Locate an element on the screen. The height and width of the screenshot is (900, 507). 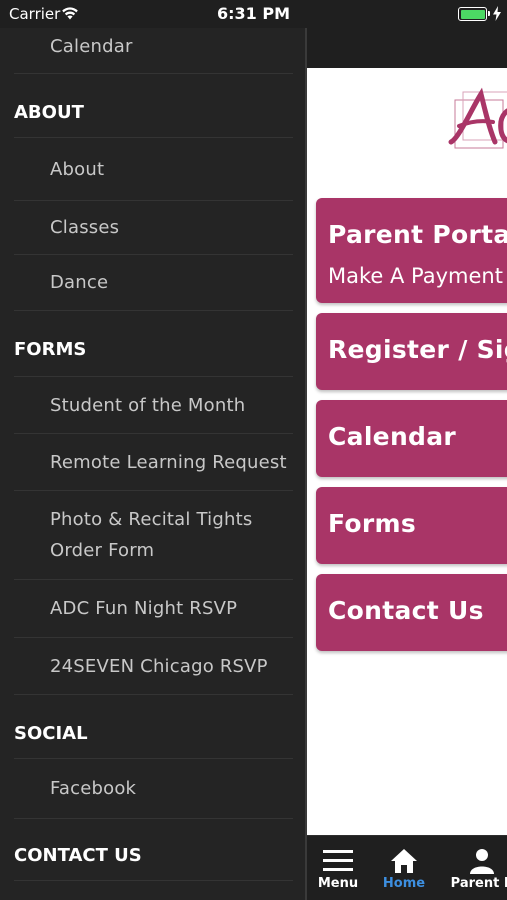
menu-header-label: SOCIAL is located at coordinates (51, 733).